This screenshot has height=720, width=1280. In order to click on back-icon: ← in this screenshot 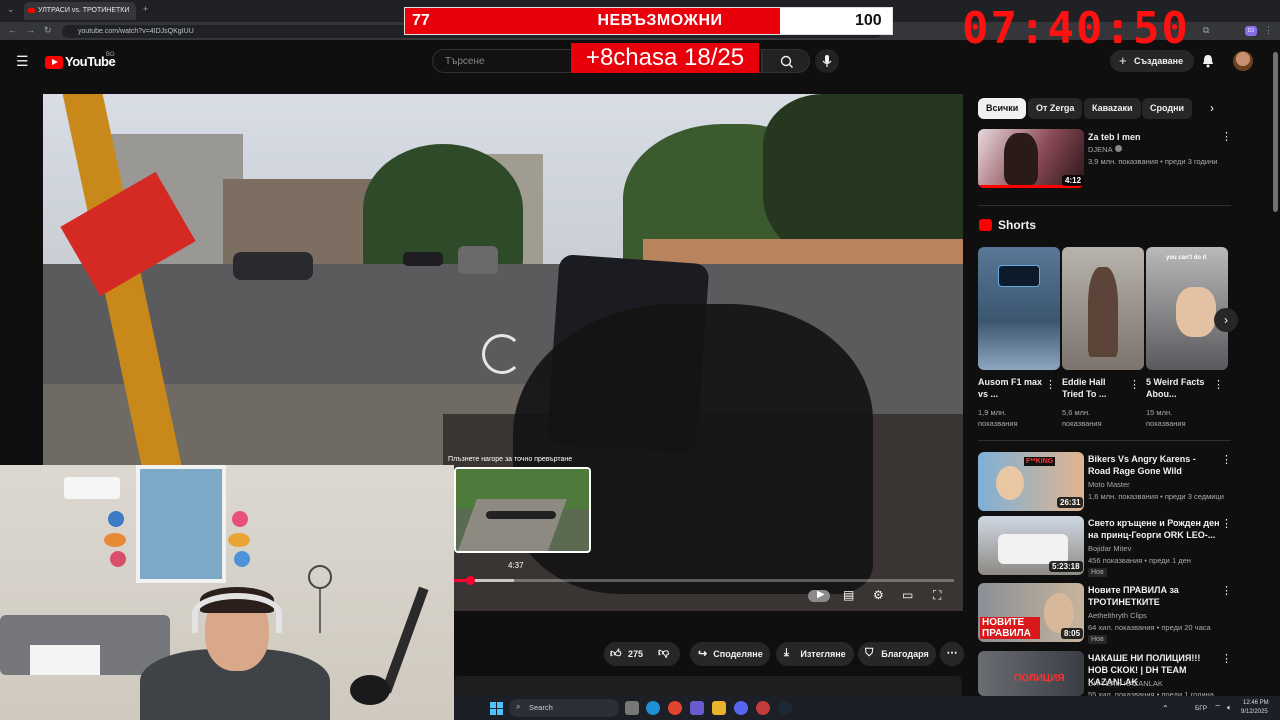, I will do `click(12, 30)`.